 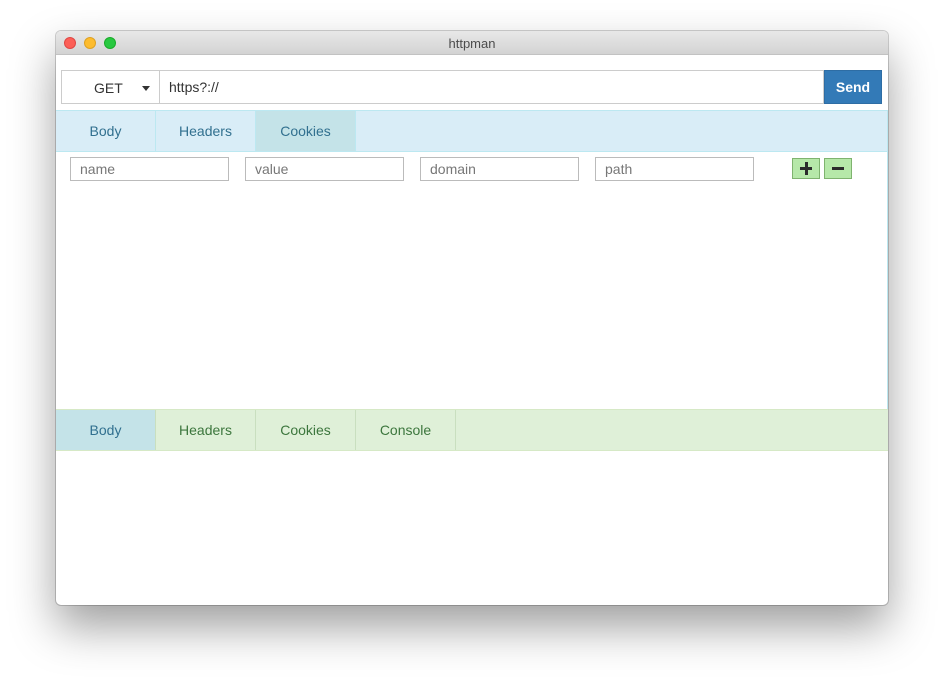 What do you see at coordinates (206, 131) in the screenshot?
I see `tab-request-headers: Headers` at bounding box center [206, 131].